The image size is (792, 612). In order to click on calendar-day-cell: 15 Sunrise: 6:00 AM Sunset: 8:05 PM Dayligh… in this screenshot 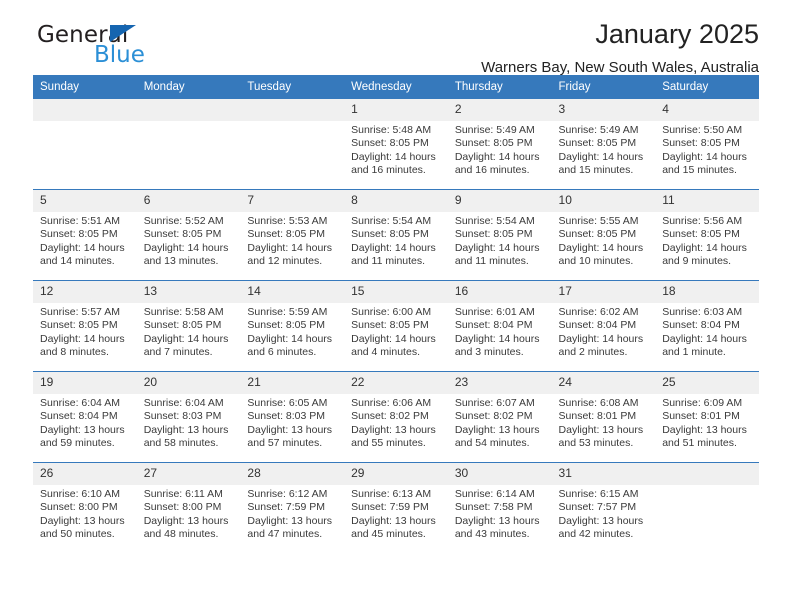, I will do `click(396, 326)`.